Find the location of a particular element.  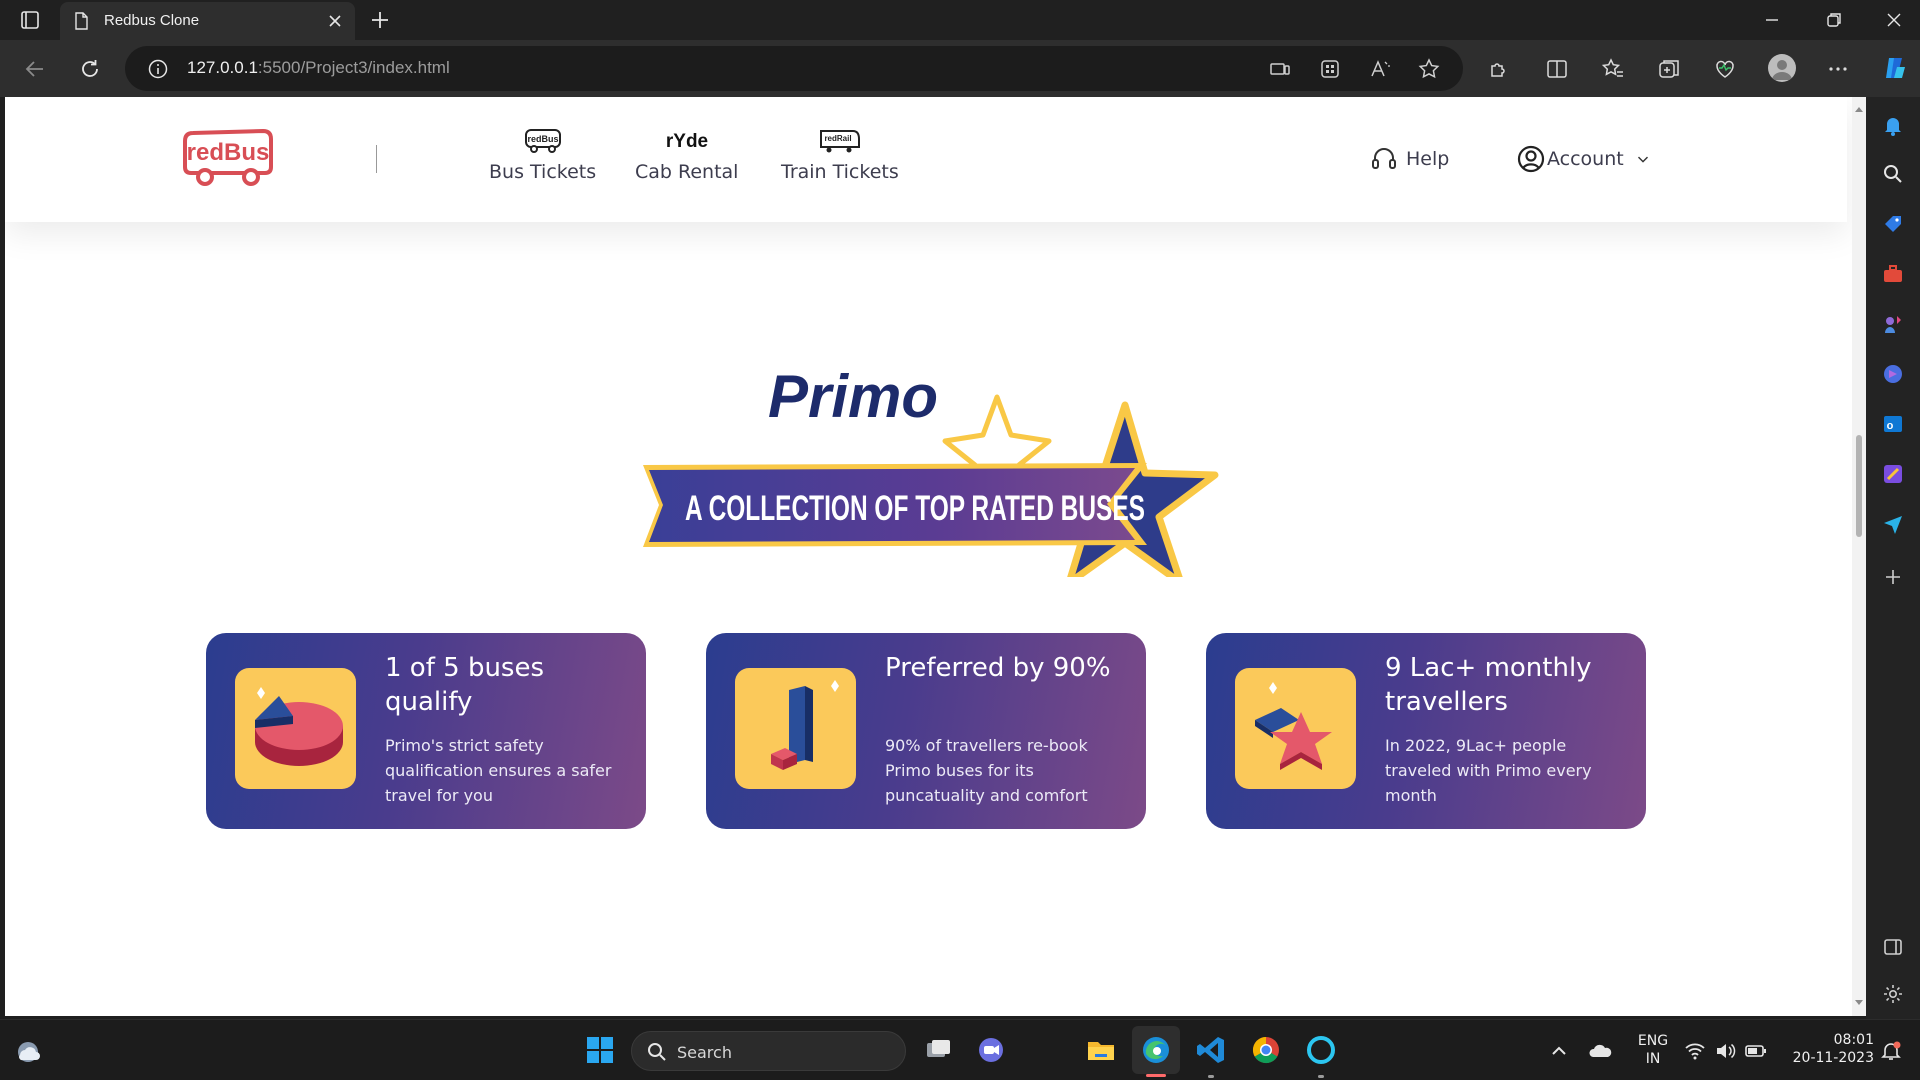

shopping-tag-icon is located at coordinates (1893, 224).